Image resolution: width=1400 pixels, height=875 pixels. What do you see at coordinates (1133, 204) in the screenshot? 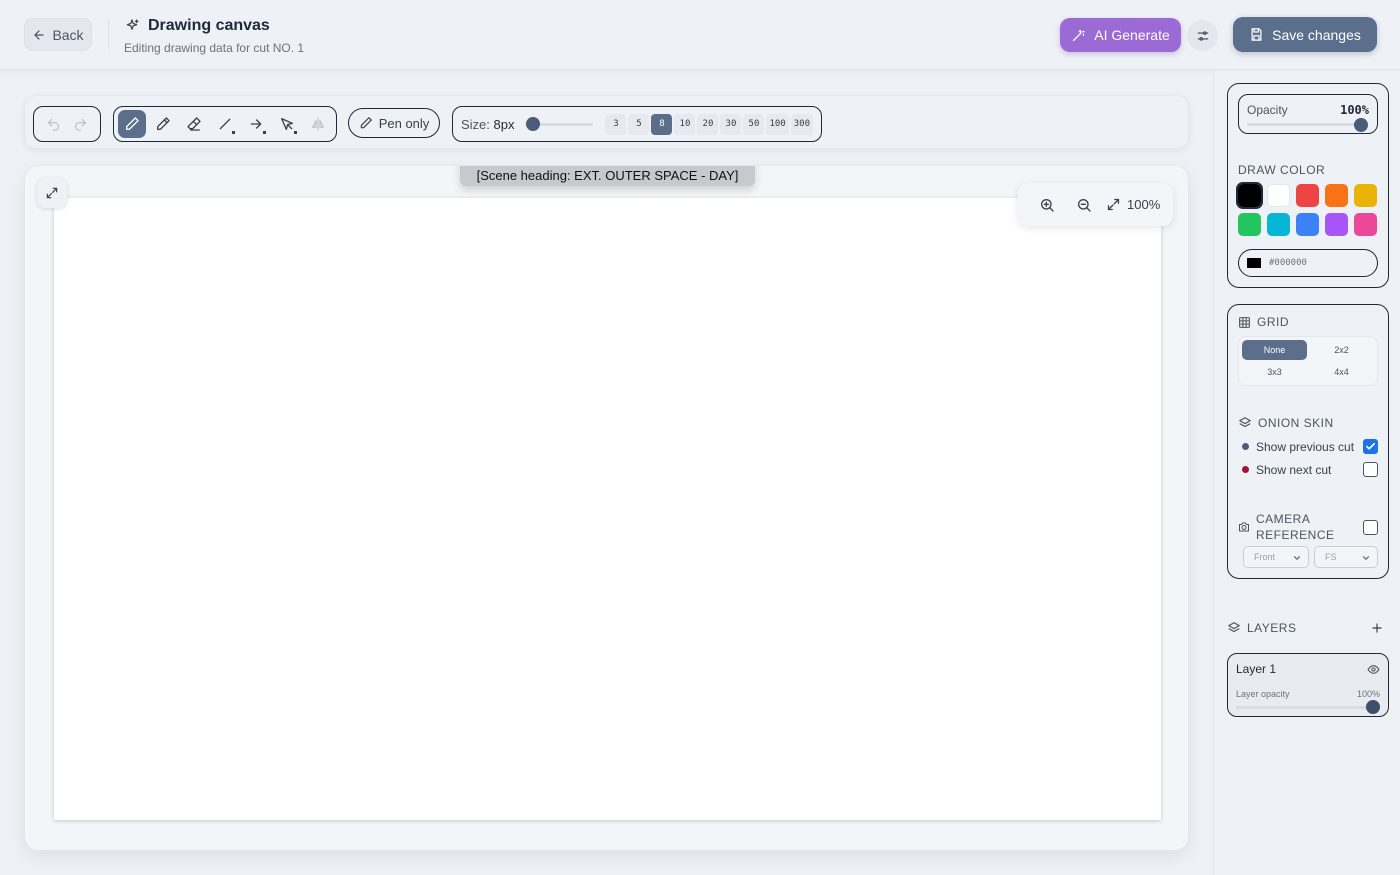
I see `zoom-reset-button: 100%` at bounding box center [1133, 204].